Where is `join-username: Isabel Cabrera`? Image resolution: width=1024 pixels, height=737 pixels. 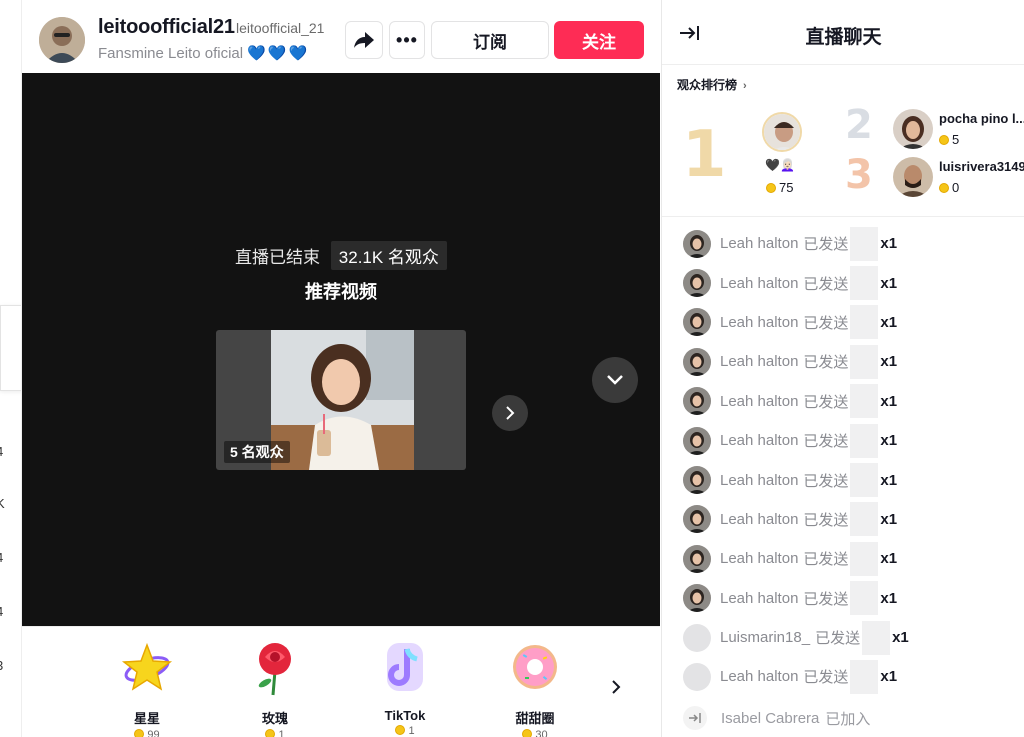
join-username: Isabel Cabrera is located at coordinates (770, 718).